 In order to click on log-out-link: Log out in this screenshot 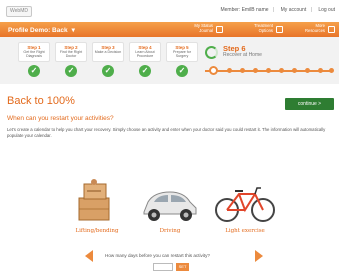, I will do `click(326, 10)`.